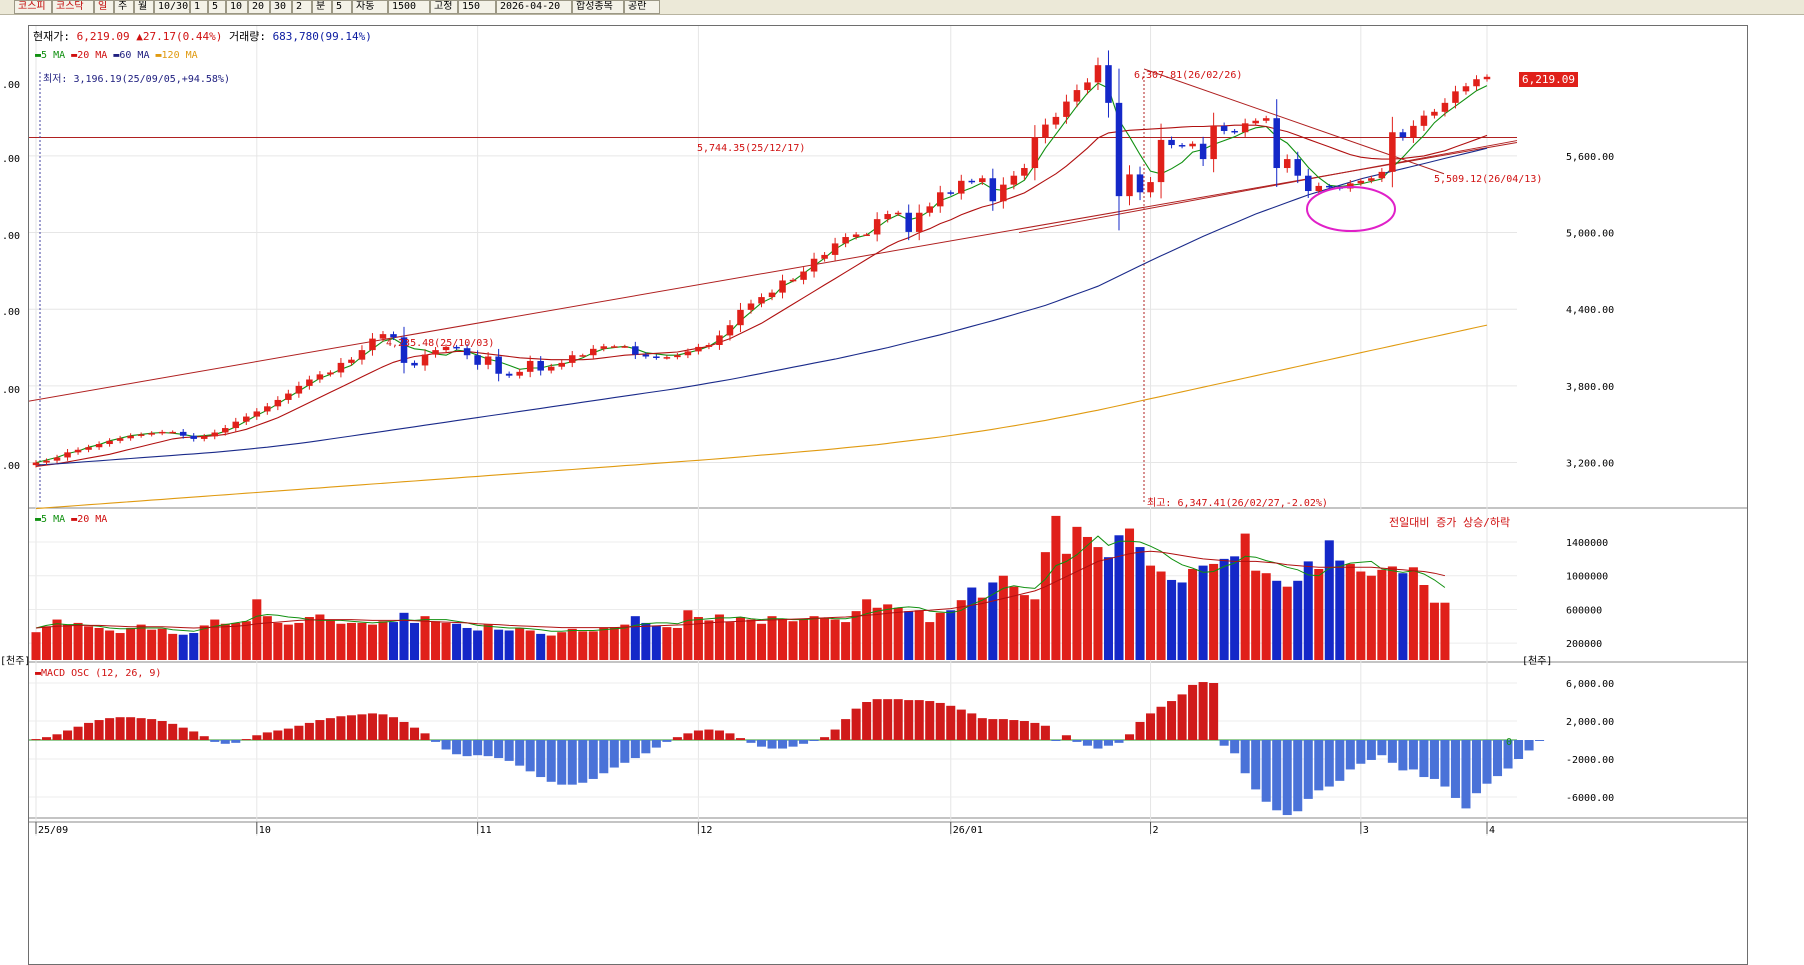 The width and height of the screenshot is (1804, 965). I want to click on toolbar-item: 10, so click(237, 7).